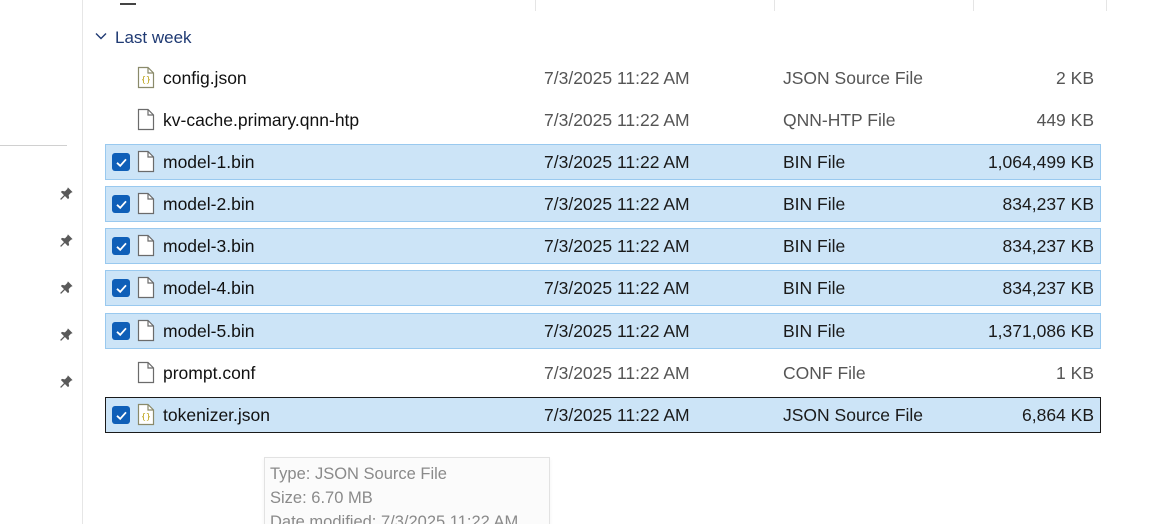 The width and height of the screenshot is (1155, 524). Describe the element at coordinates (1075, 78) in the screenshot. I see `file-size: 2 KB` at that location.